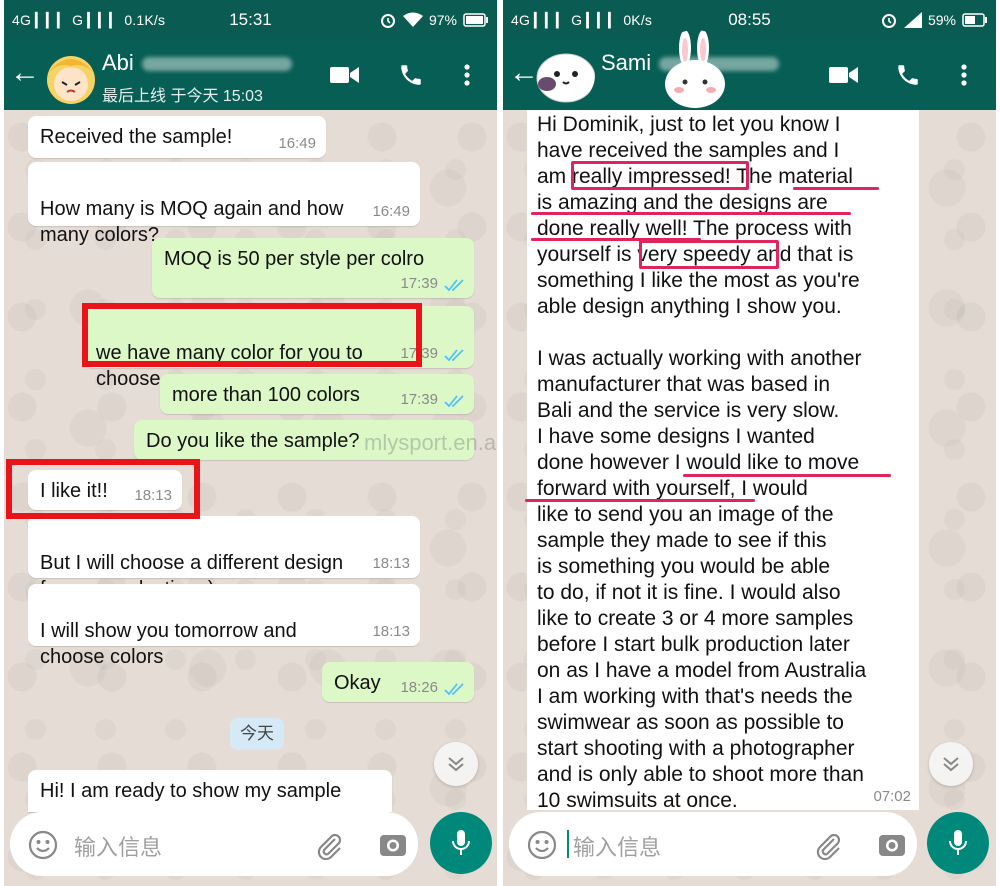 Image resolution: width=1000 pixels, height=886 pixels. What do you see at coordinates (695, 70) in the screenshot?
I see `sticker-bunny` at bounding box center [695, 70].